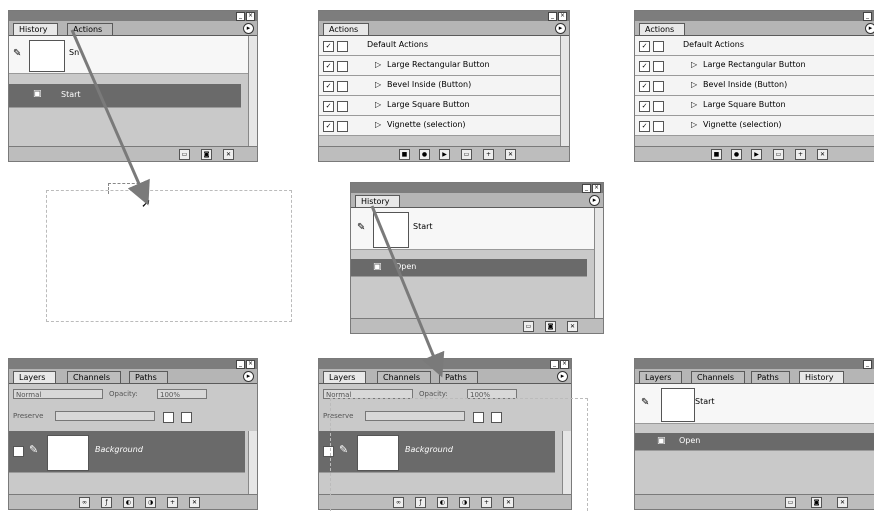  What do you see at coordinates (441, 66) in the screenshot?
I see `action-row: ✓ ▷ Large Rectangular Button` at bounding box center [441, 66].